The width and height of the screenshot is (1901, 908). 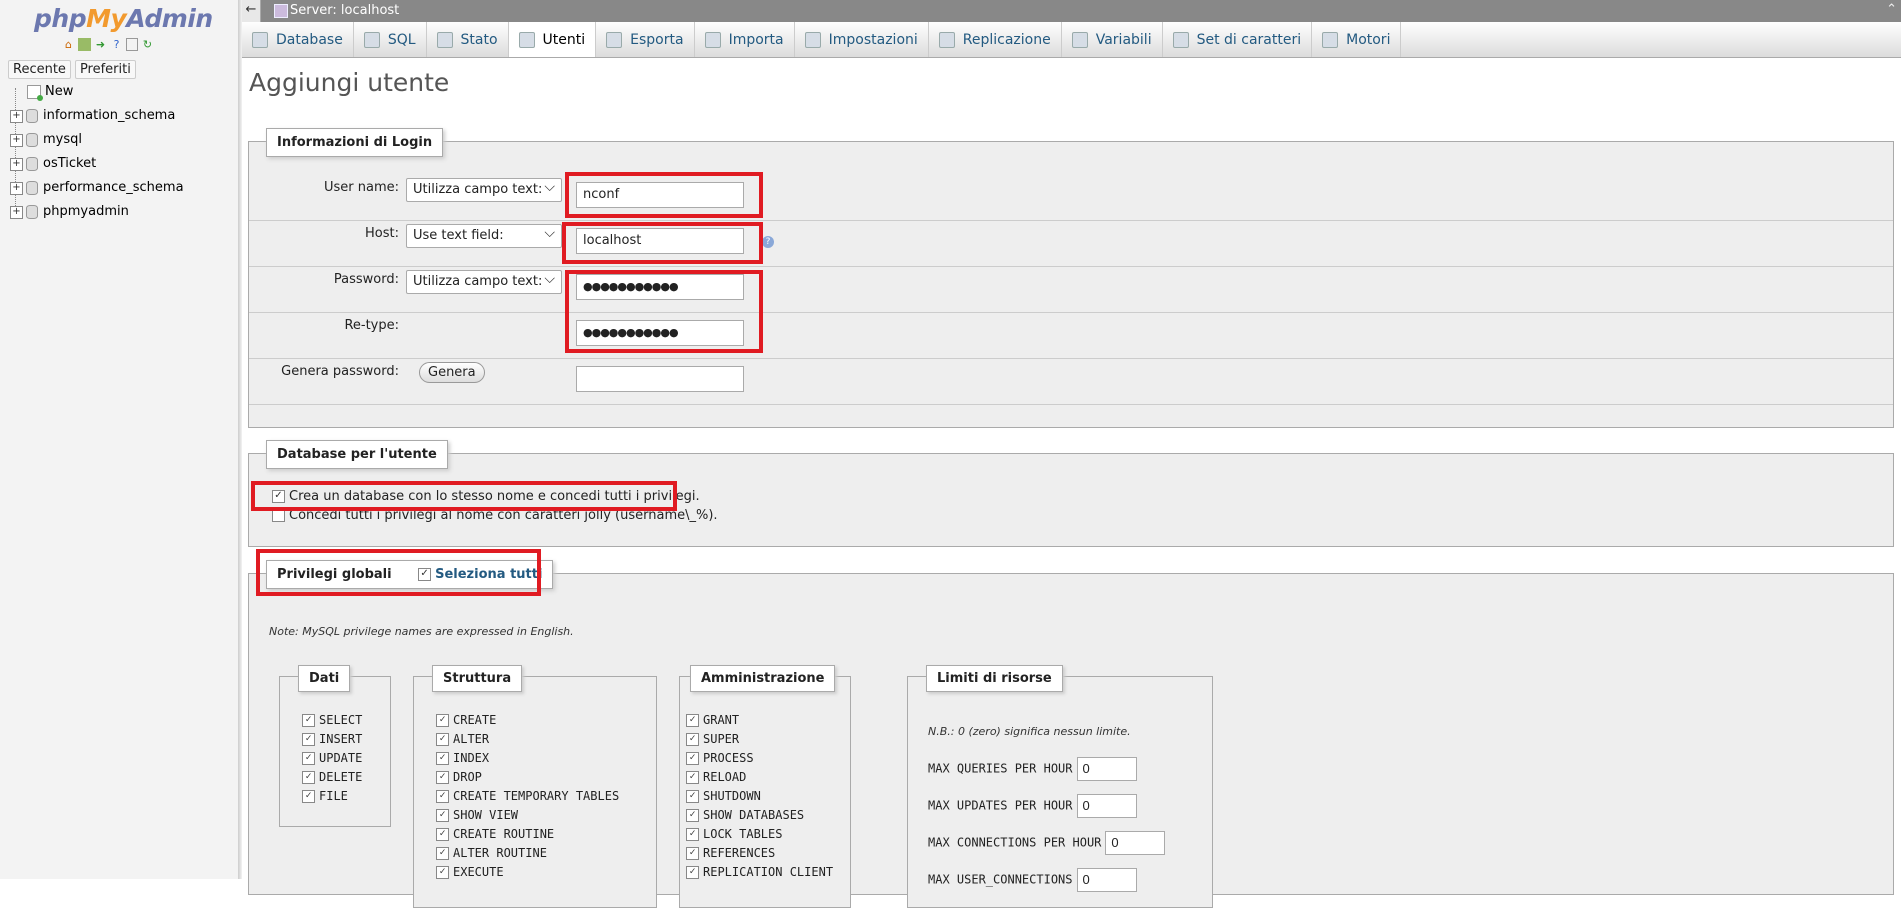 I want to click on tab-sql: SQL, so click(x=390, y=39).